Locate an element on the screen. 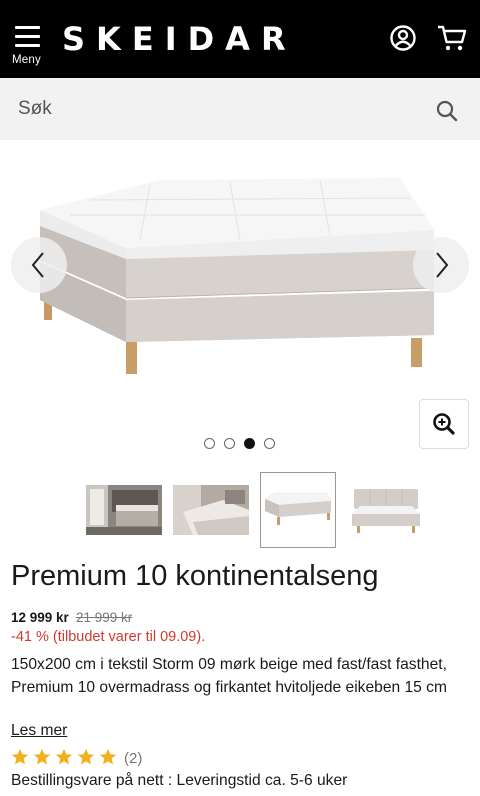 This screenshot has height=796, width=480. bedroom-scene-thumbnail is located at coordinates (211, 510).